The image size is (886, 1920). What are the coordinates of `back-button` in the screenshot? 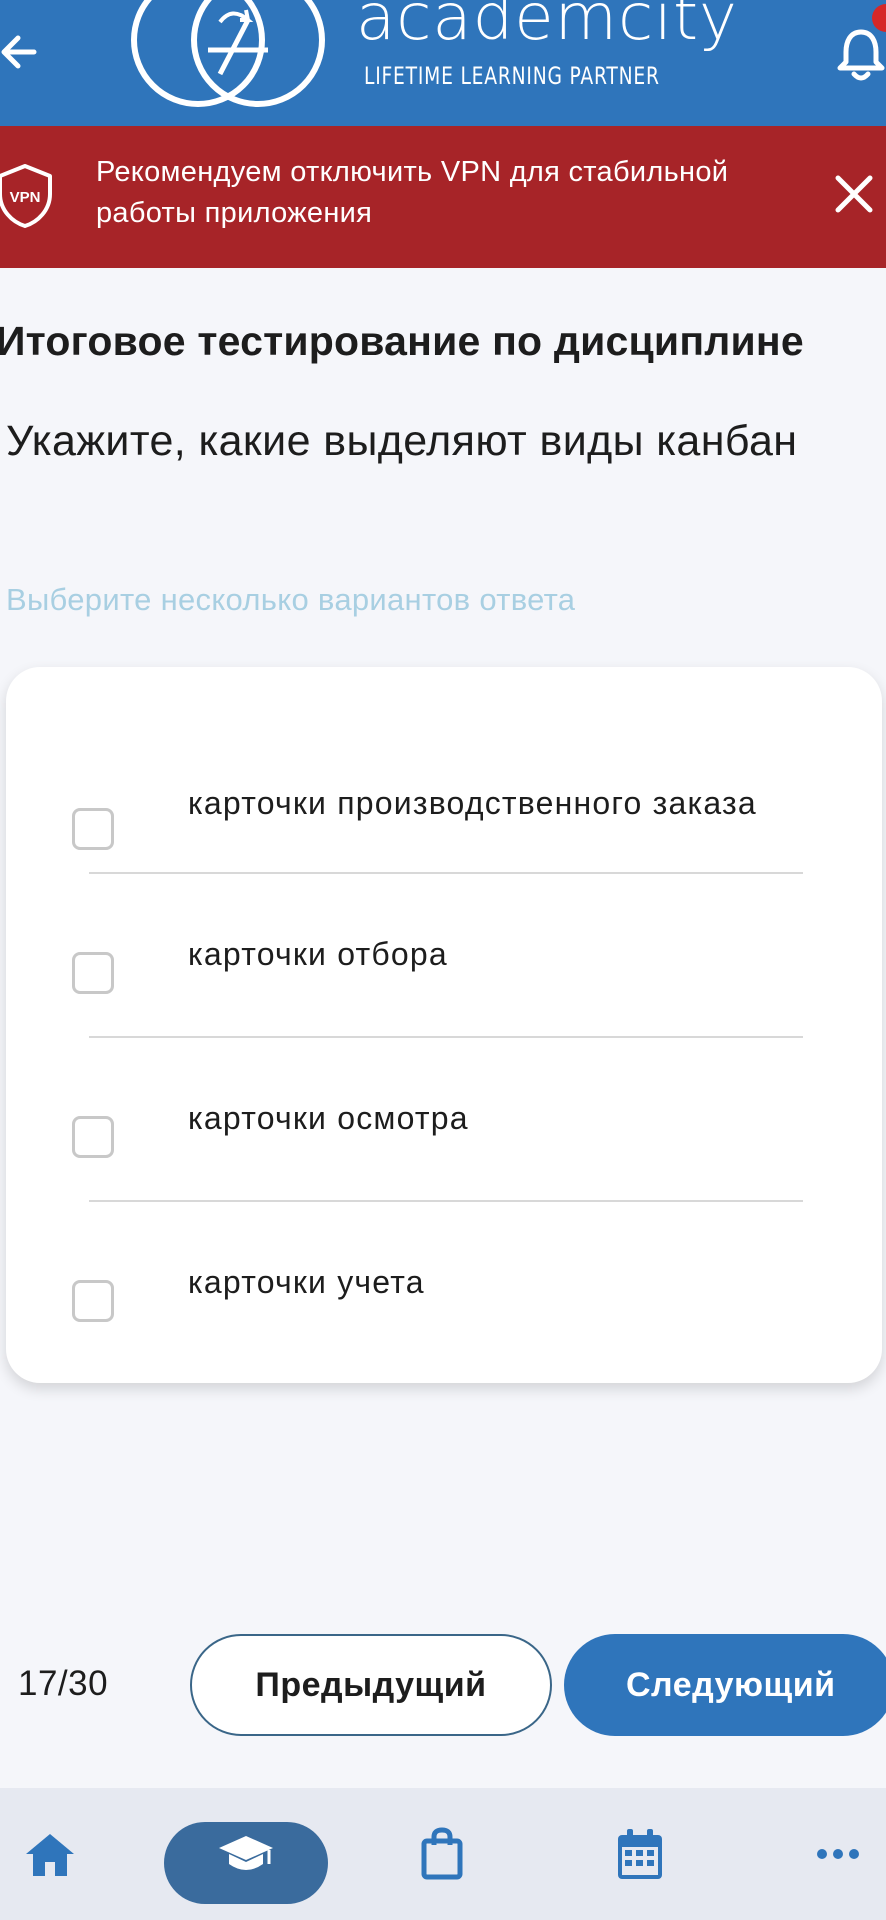 It's located at (25, 52).